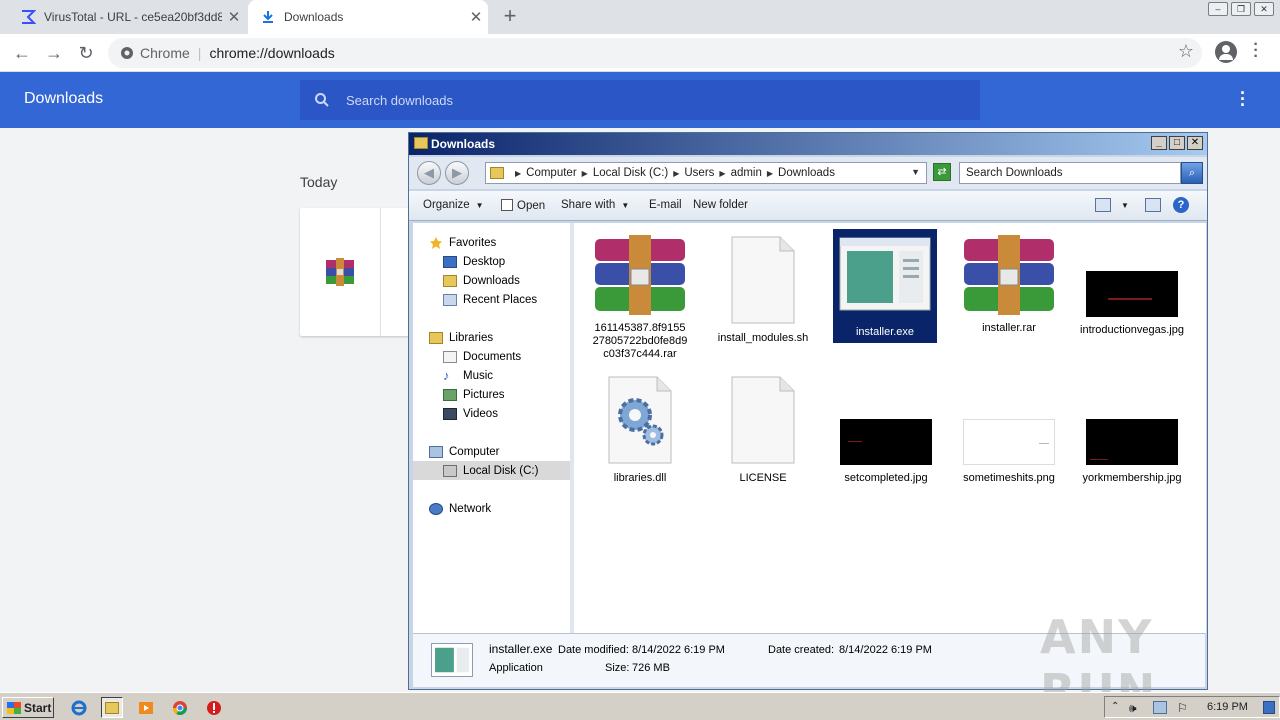 The image size is (1280, 720). What do you see at coordinates (474, 394) in the screenshot?
I see `nav-pictures: Pictures` at bounding box center [474, 394].